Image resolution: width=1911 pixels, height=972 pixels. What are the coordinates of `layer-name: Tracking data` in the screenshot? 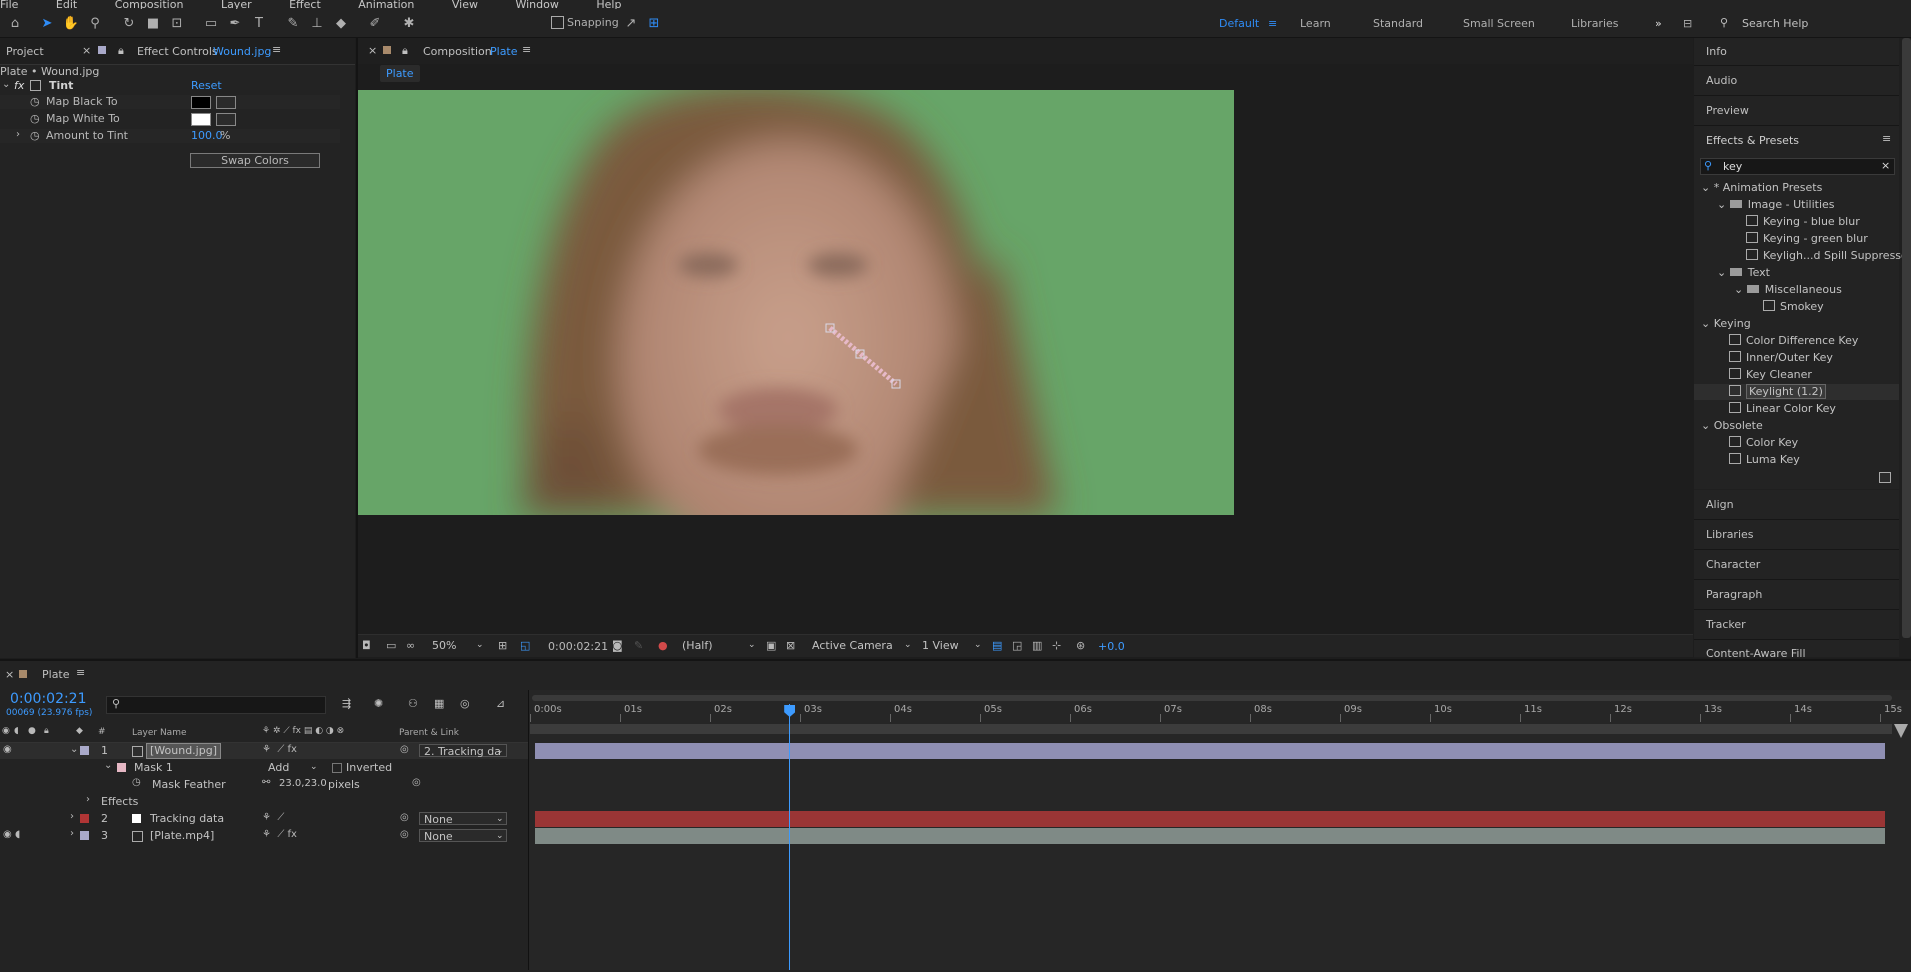 It's located at (187, 818).